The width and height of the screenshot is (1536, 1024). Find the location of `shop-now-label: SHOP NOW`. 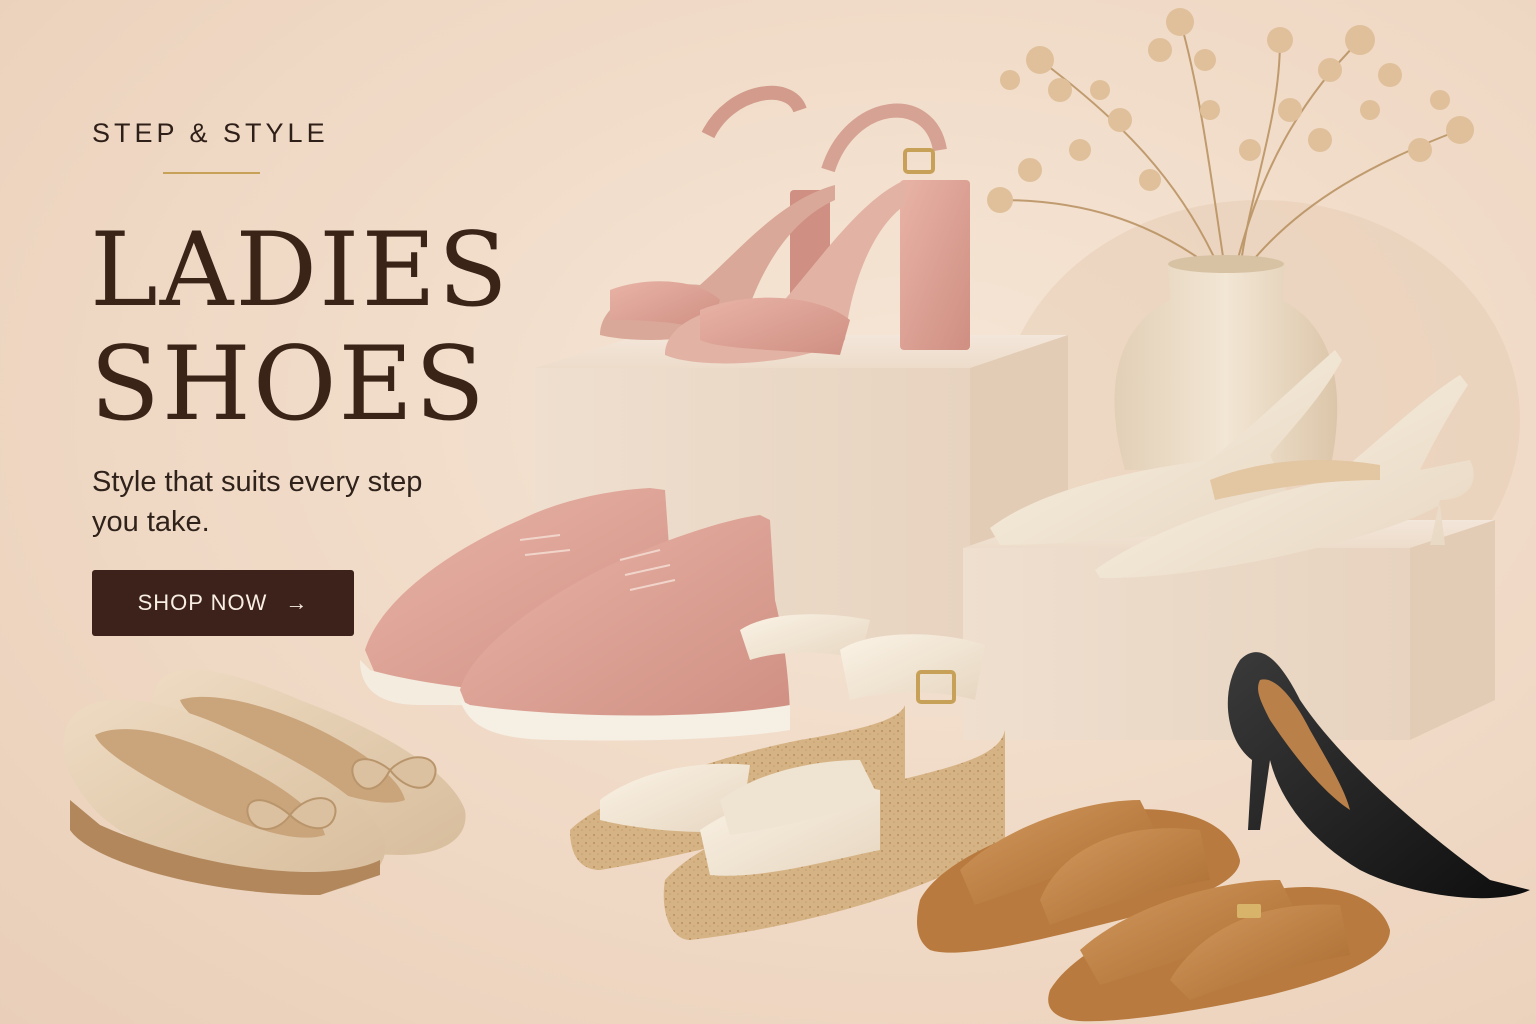

shop-now-label: SHOP NOW is located at coordinates (202, 602).